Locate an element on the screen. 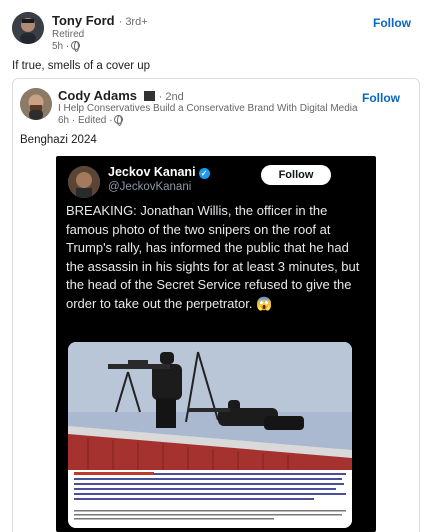 The image size is (433, 532). follow-button: Follow is located at coordinates (392, 23).